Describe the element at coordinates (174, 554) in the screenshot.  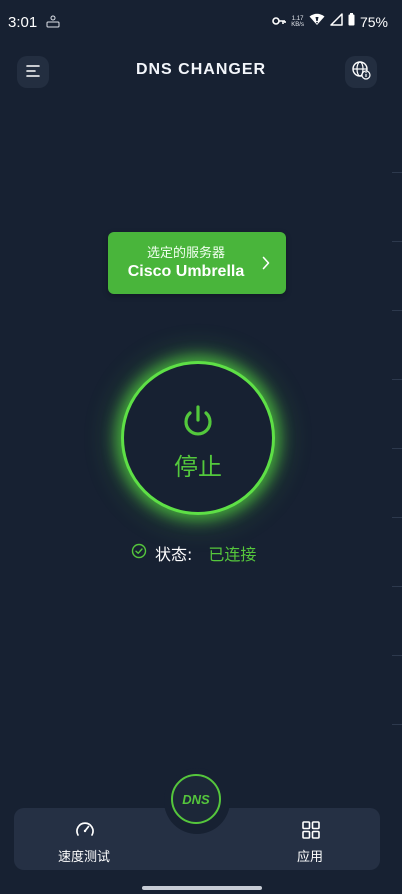
I see `status-label: 状态:` at that location.